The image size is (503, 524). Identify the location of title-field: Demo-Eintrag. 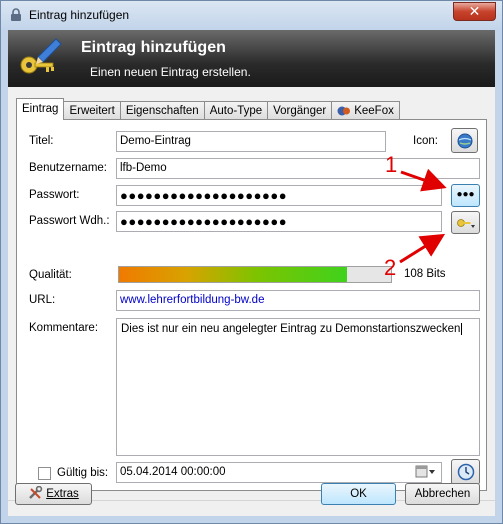
(251, 141).